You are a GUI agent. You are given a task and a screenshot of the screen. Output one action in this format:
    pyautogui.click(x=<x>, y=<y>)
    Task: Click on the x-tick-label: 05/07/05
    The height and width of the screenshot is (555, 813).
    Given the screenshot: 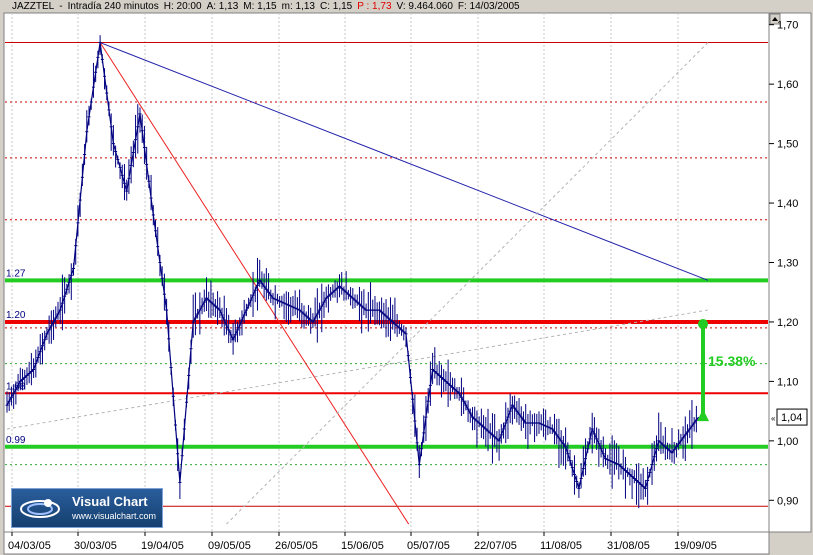 What is the action you would take?
    pyautogui.click(x=428, y=546)
    